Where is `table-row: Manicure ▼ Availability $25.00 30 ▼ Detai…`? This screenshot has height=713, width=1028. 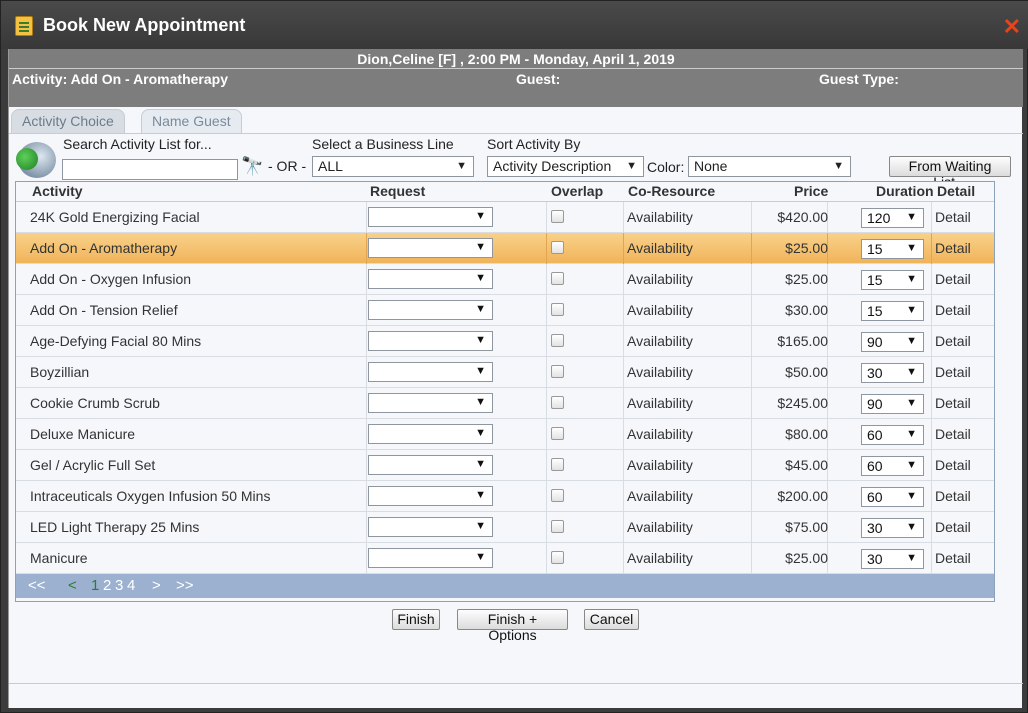
table-row: Manicure ▼ Availability $25.00 30 ▼ Detai… is located at coordinates (505, 558).